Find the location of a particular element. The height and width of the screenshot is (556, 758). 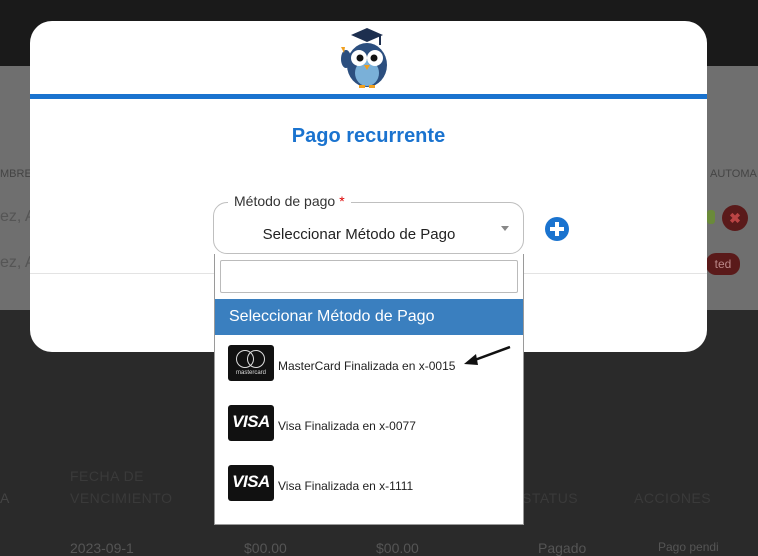

option-label: Visa Finalizada en x-1111 is located at coordinates (346, 486).